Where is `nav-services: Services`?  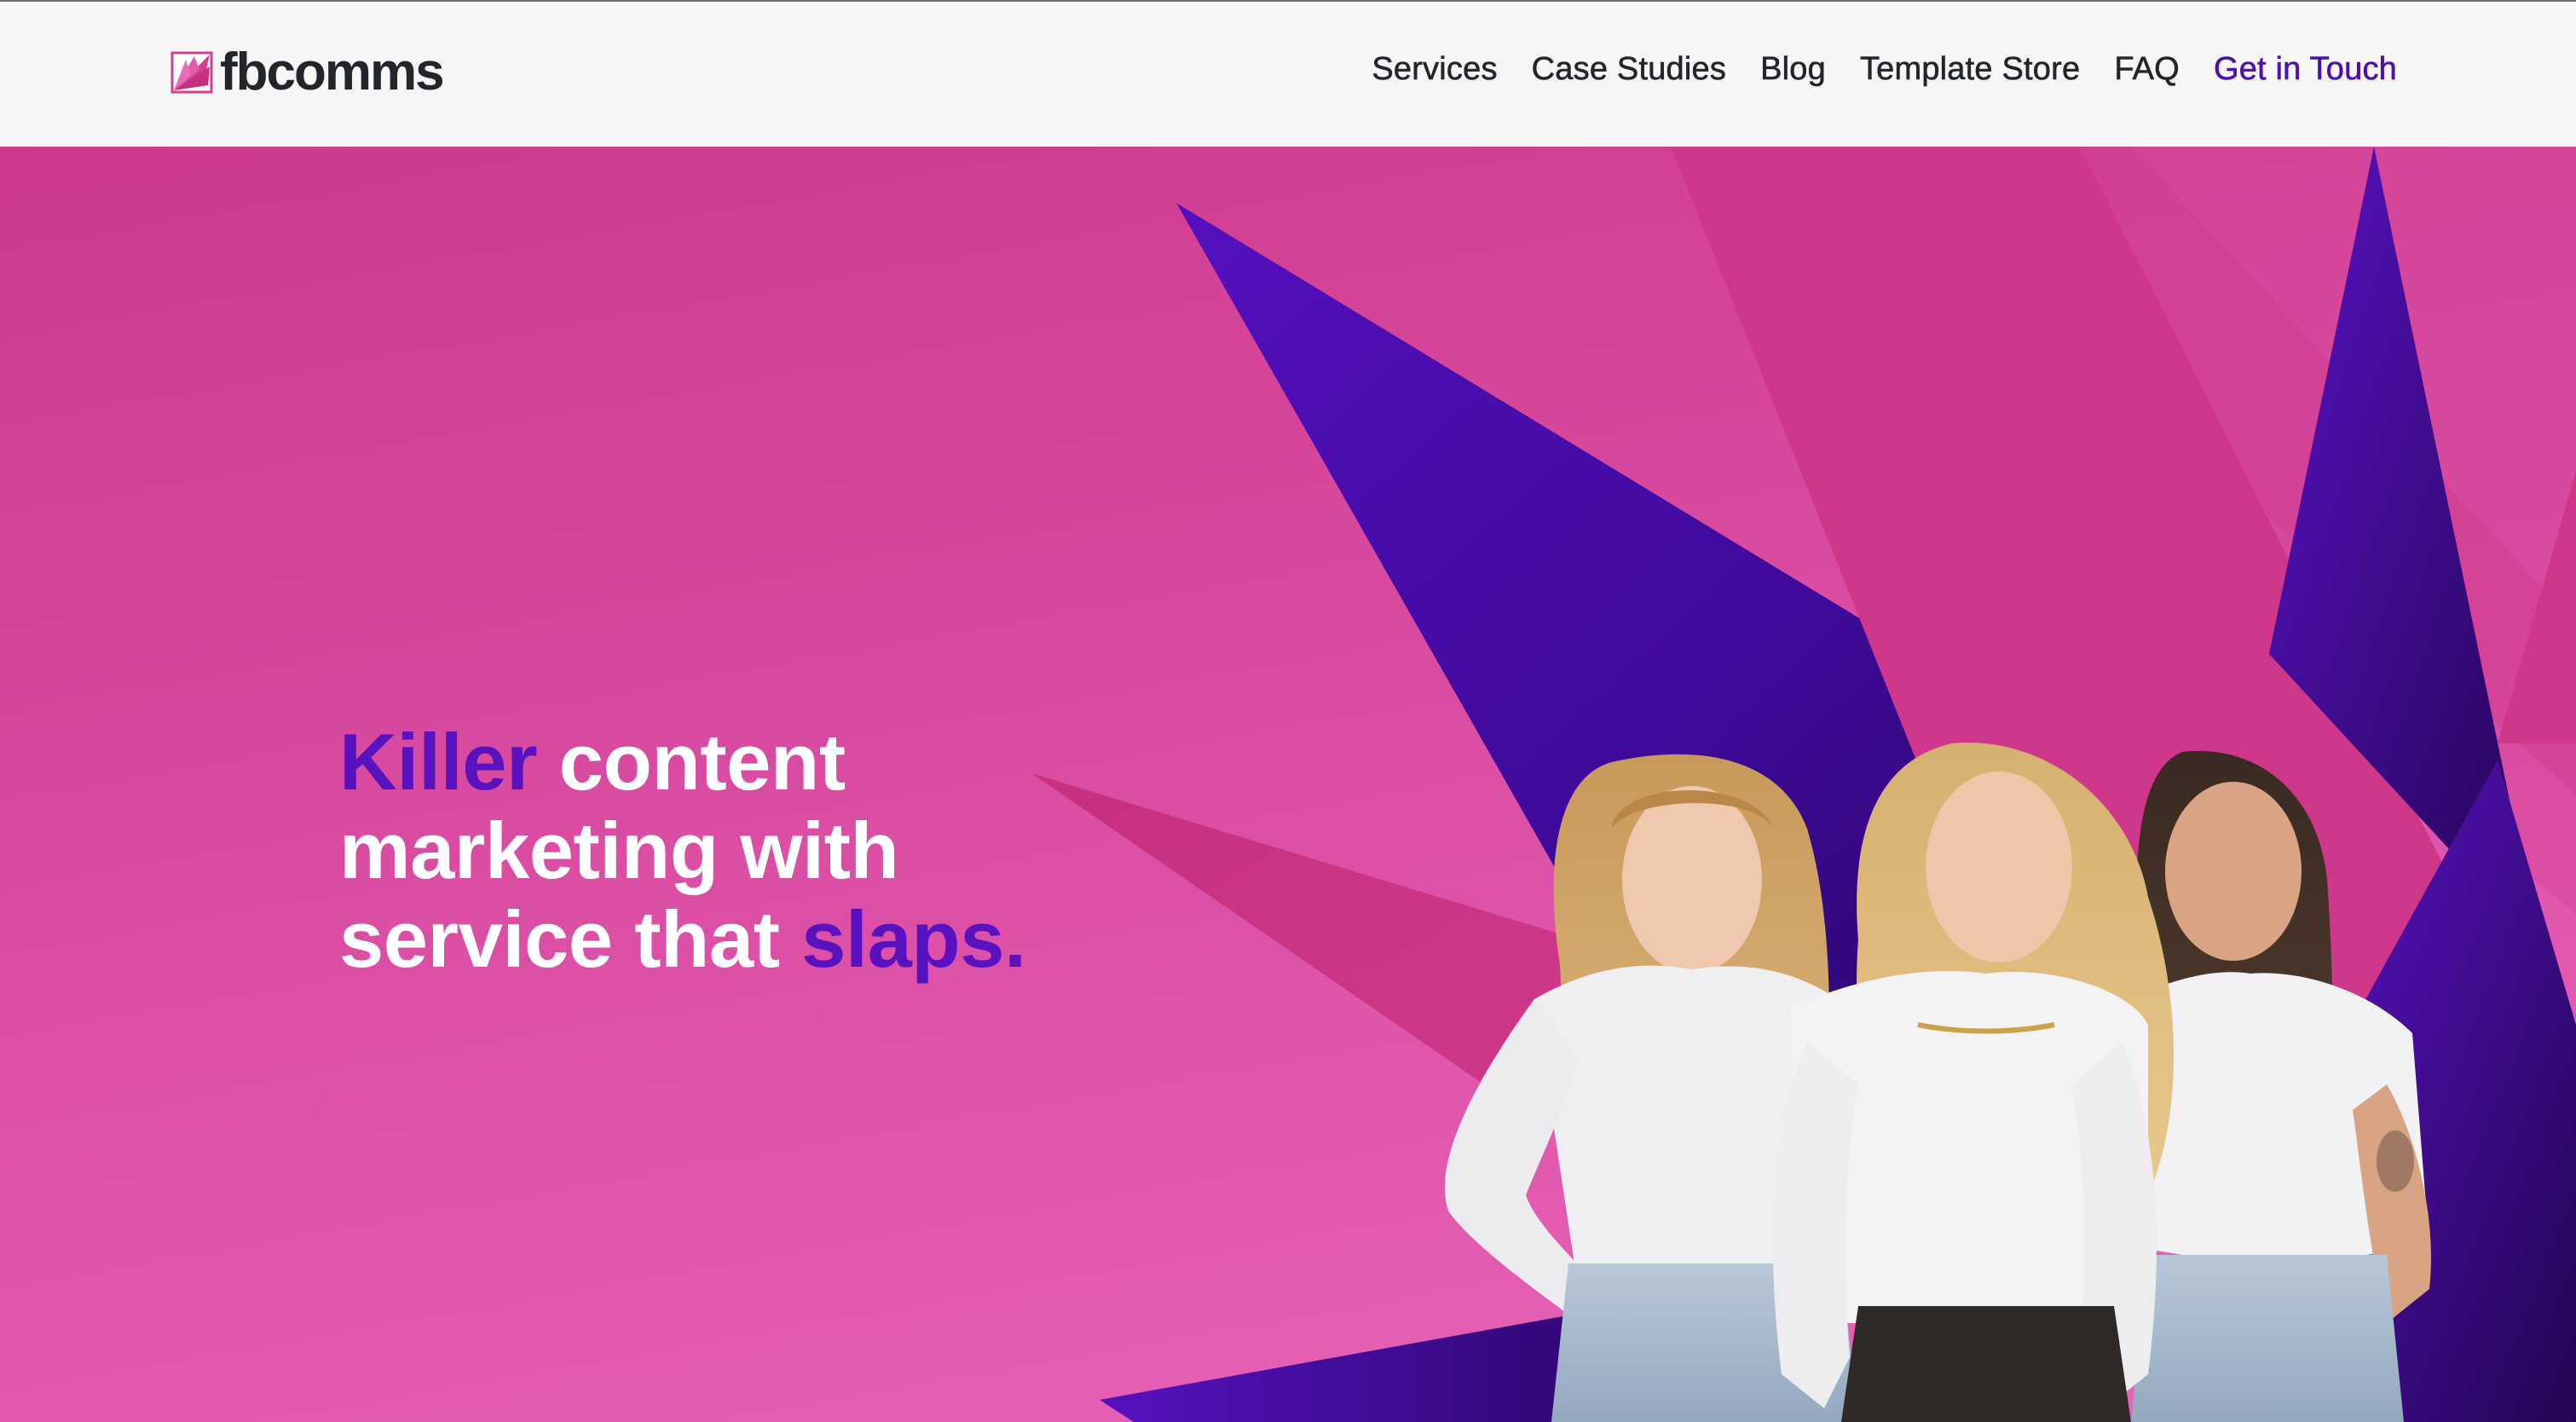
nav-services: Services is located at coordinates (1435, 69).